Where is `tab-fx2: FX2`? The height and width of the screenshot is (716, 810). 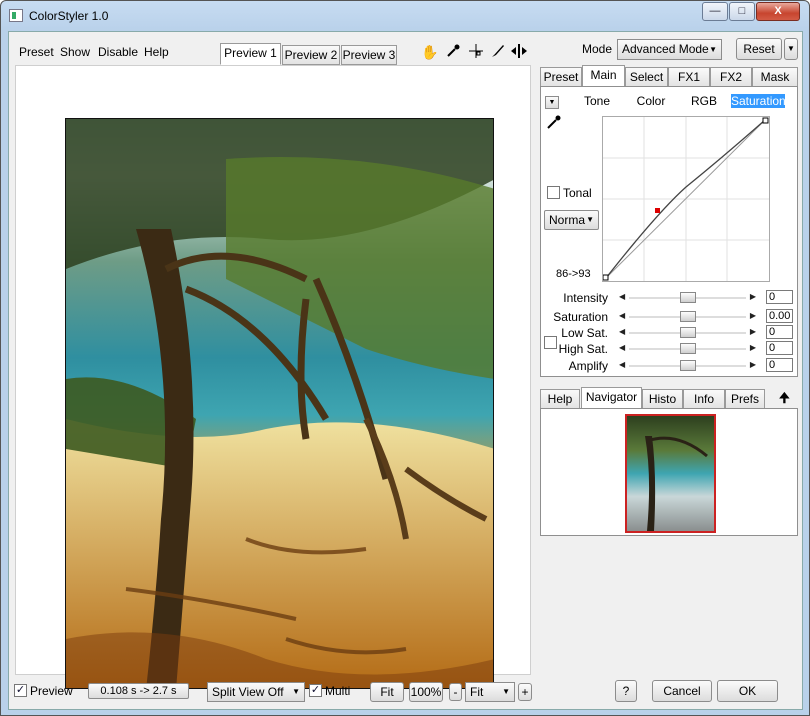
tab-fx2: FX2 is located at coordinates (731, 77).